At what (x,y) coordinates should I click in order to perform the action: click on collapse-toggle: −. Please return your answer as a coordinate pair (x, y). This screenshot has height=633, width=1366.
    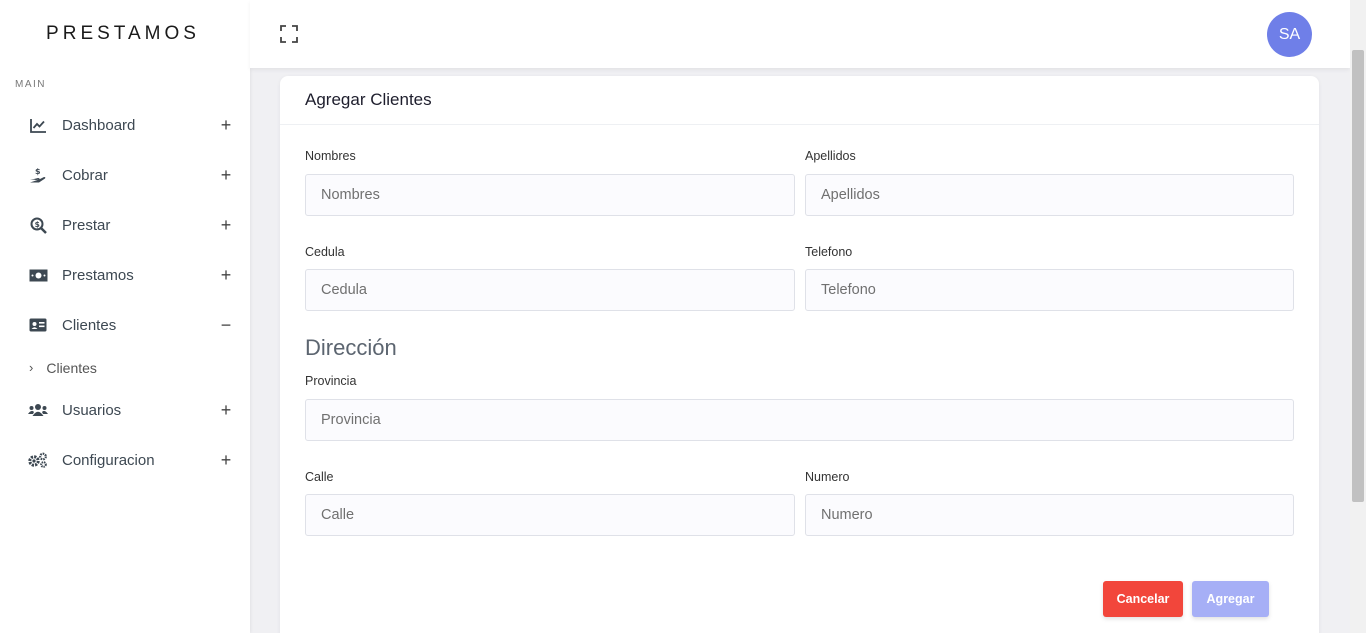
    Looking at the image, I should click on (226, 325).